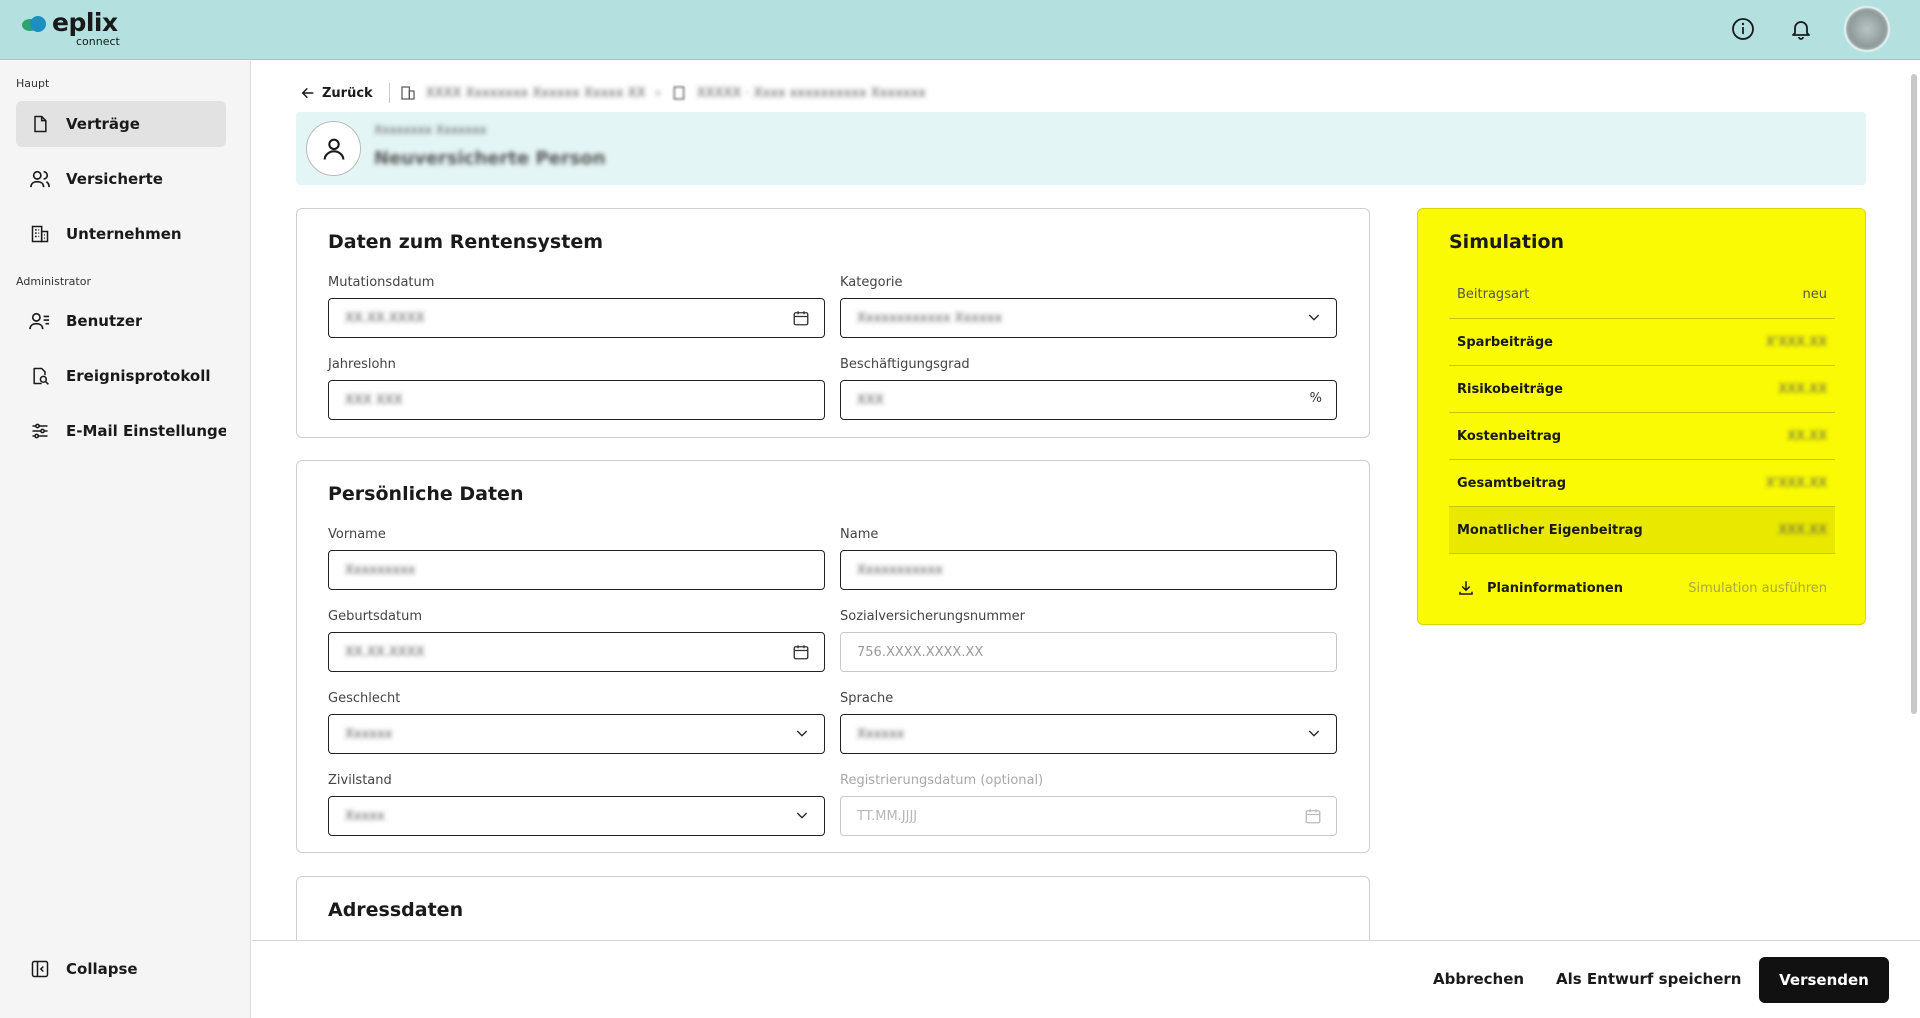  What do you see at coordinates (942, 780) in the screenshot?
I see `registrierungsdatum-label: Registrierungsdatum (optional)` at bounding box center [942, 780].